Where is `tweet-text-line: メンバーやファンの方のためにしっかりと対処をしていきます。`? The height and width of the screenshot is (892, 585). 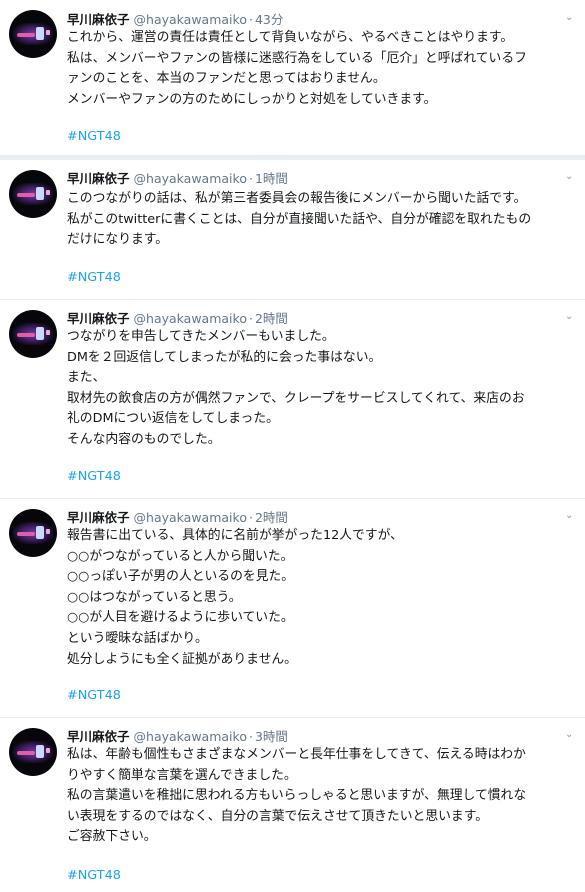
tweet-text-line: メンバーやファンの方のためにしっかりと対処をしていきます。 is located at coordinates (252, 99).